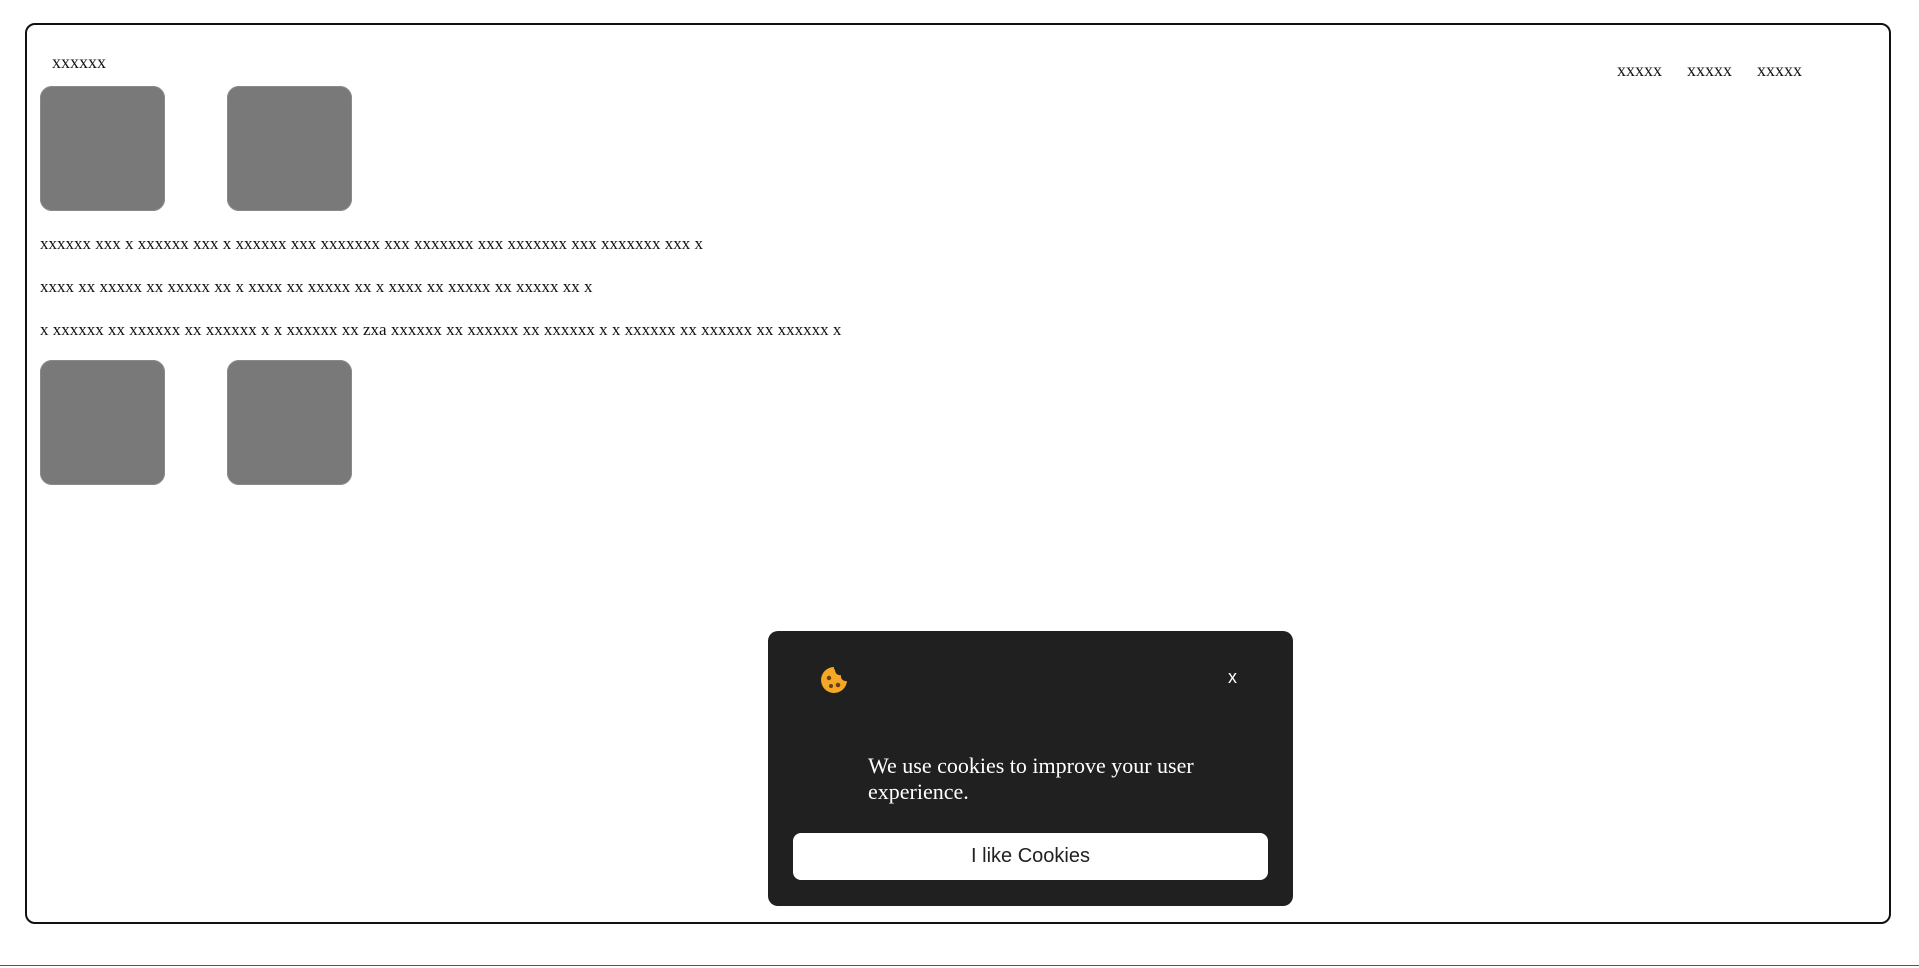  What do you see at coordinates (1639, 70) in the screenshot?
I see `nav-link-1: xxxxx` at bounding box center [1639, 70].